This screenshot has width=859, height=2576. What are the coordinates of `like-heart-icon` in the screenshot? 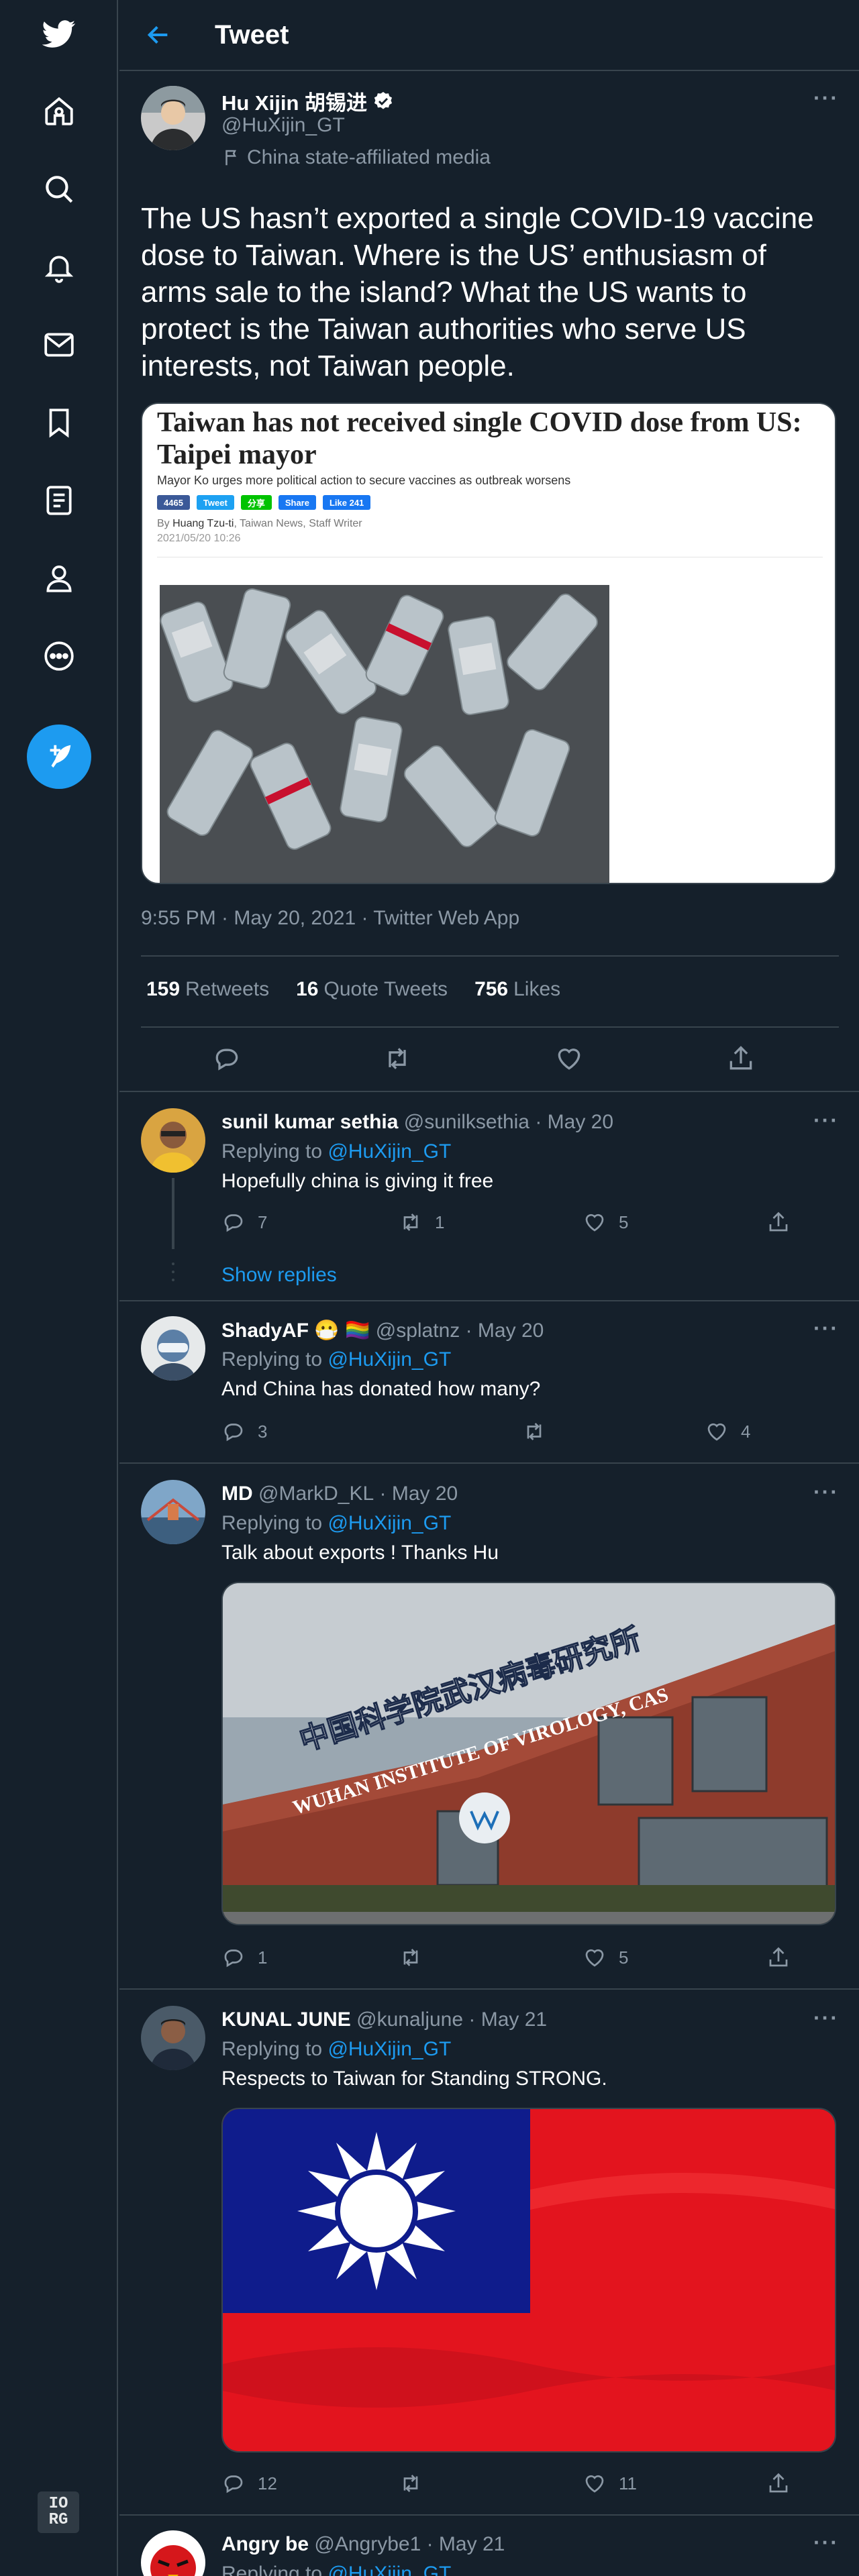 It's located at (569, 1058).